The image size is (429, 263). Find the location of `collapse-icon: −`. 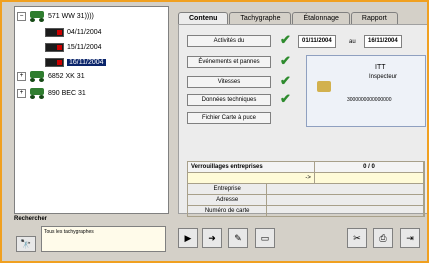

collapse-icon: − is located at coordinates (21, 16).